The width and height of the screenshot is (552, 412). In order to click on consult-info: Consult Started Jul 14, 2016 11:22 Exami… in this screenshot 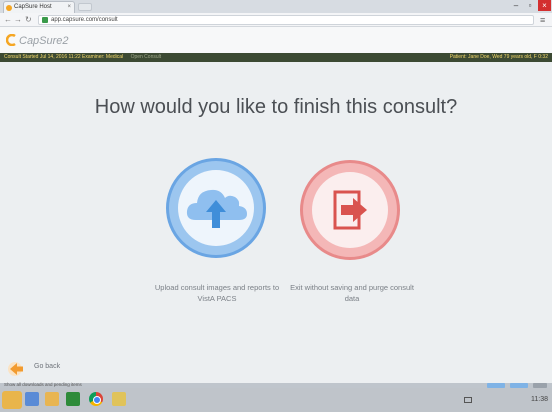, I will do `click(82, 57)`.